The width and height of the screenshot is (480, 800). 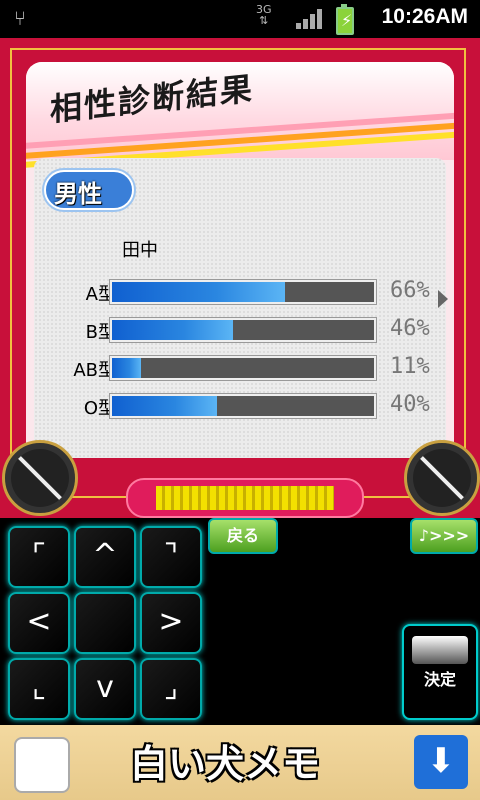 What do you see at coordinates (171, 689) in the screenshot?
I see `down-right-button: ⌟` at bounding box center [171, 689].